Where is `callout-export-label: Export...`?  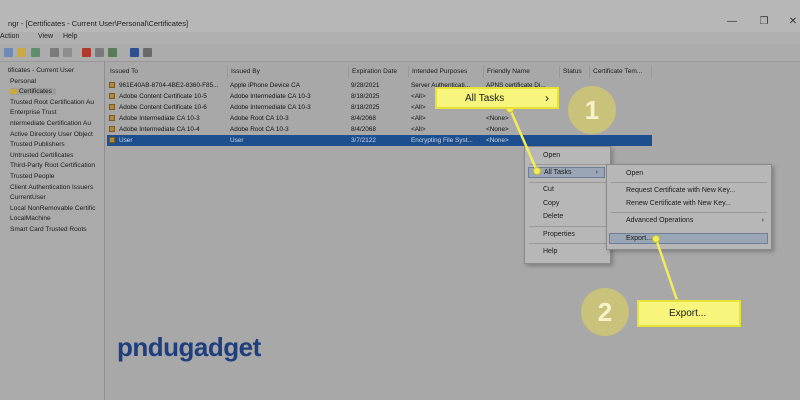
callout-export-label: Export... is located at coordinates (688, 313).